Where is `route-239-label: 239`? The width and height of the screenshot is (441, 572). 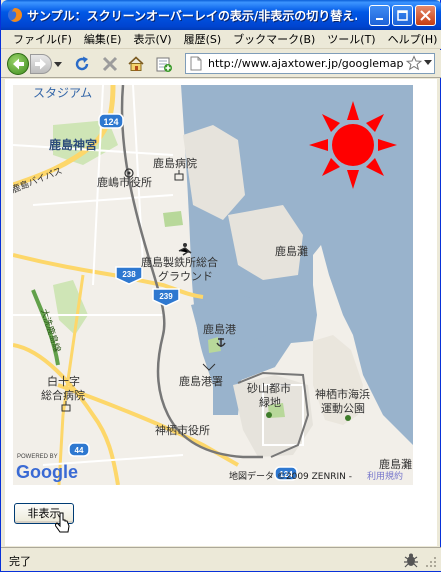 route-239-label: 239 is located at coordinates (166, 296).